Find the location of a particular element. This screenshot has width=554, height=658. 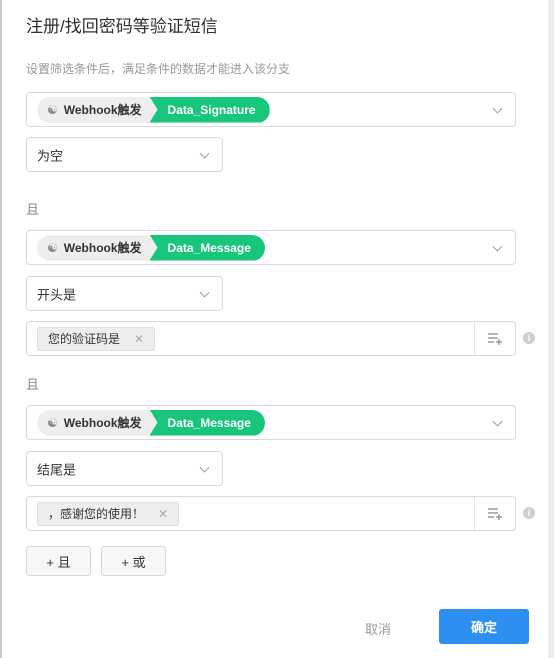

value-tag-label: ，感谢您的使用！ is located at coordinates (96, 514).